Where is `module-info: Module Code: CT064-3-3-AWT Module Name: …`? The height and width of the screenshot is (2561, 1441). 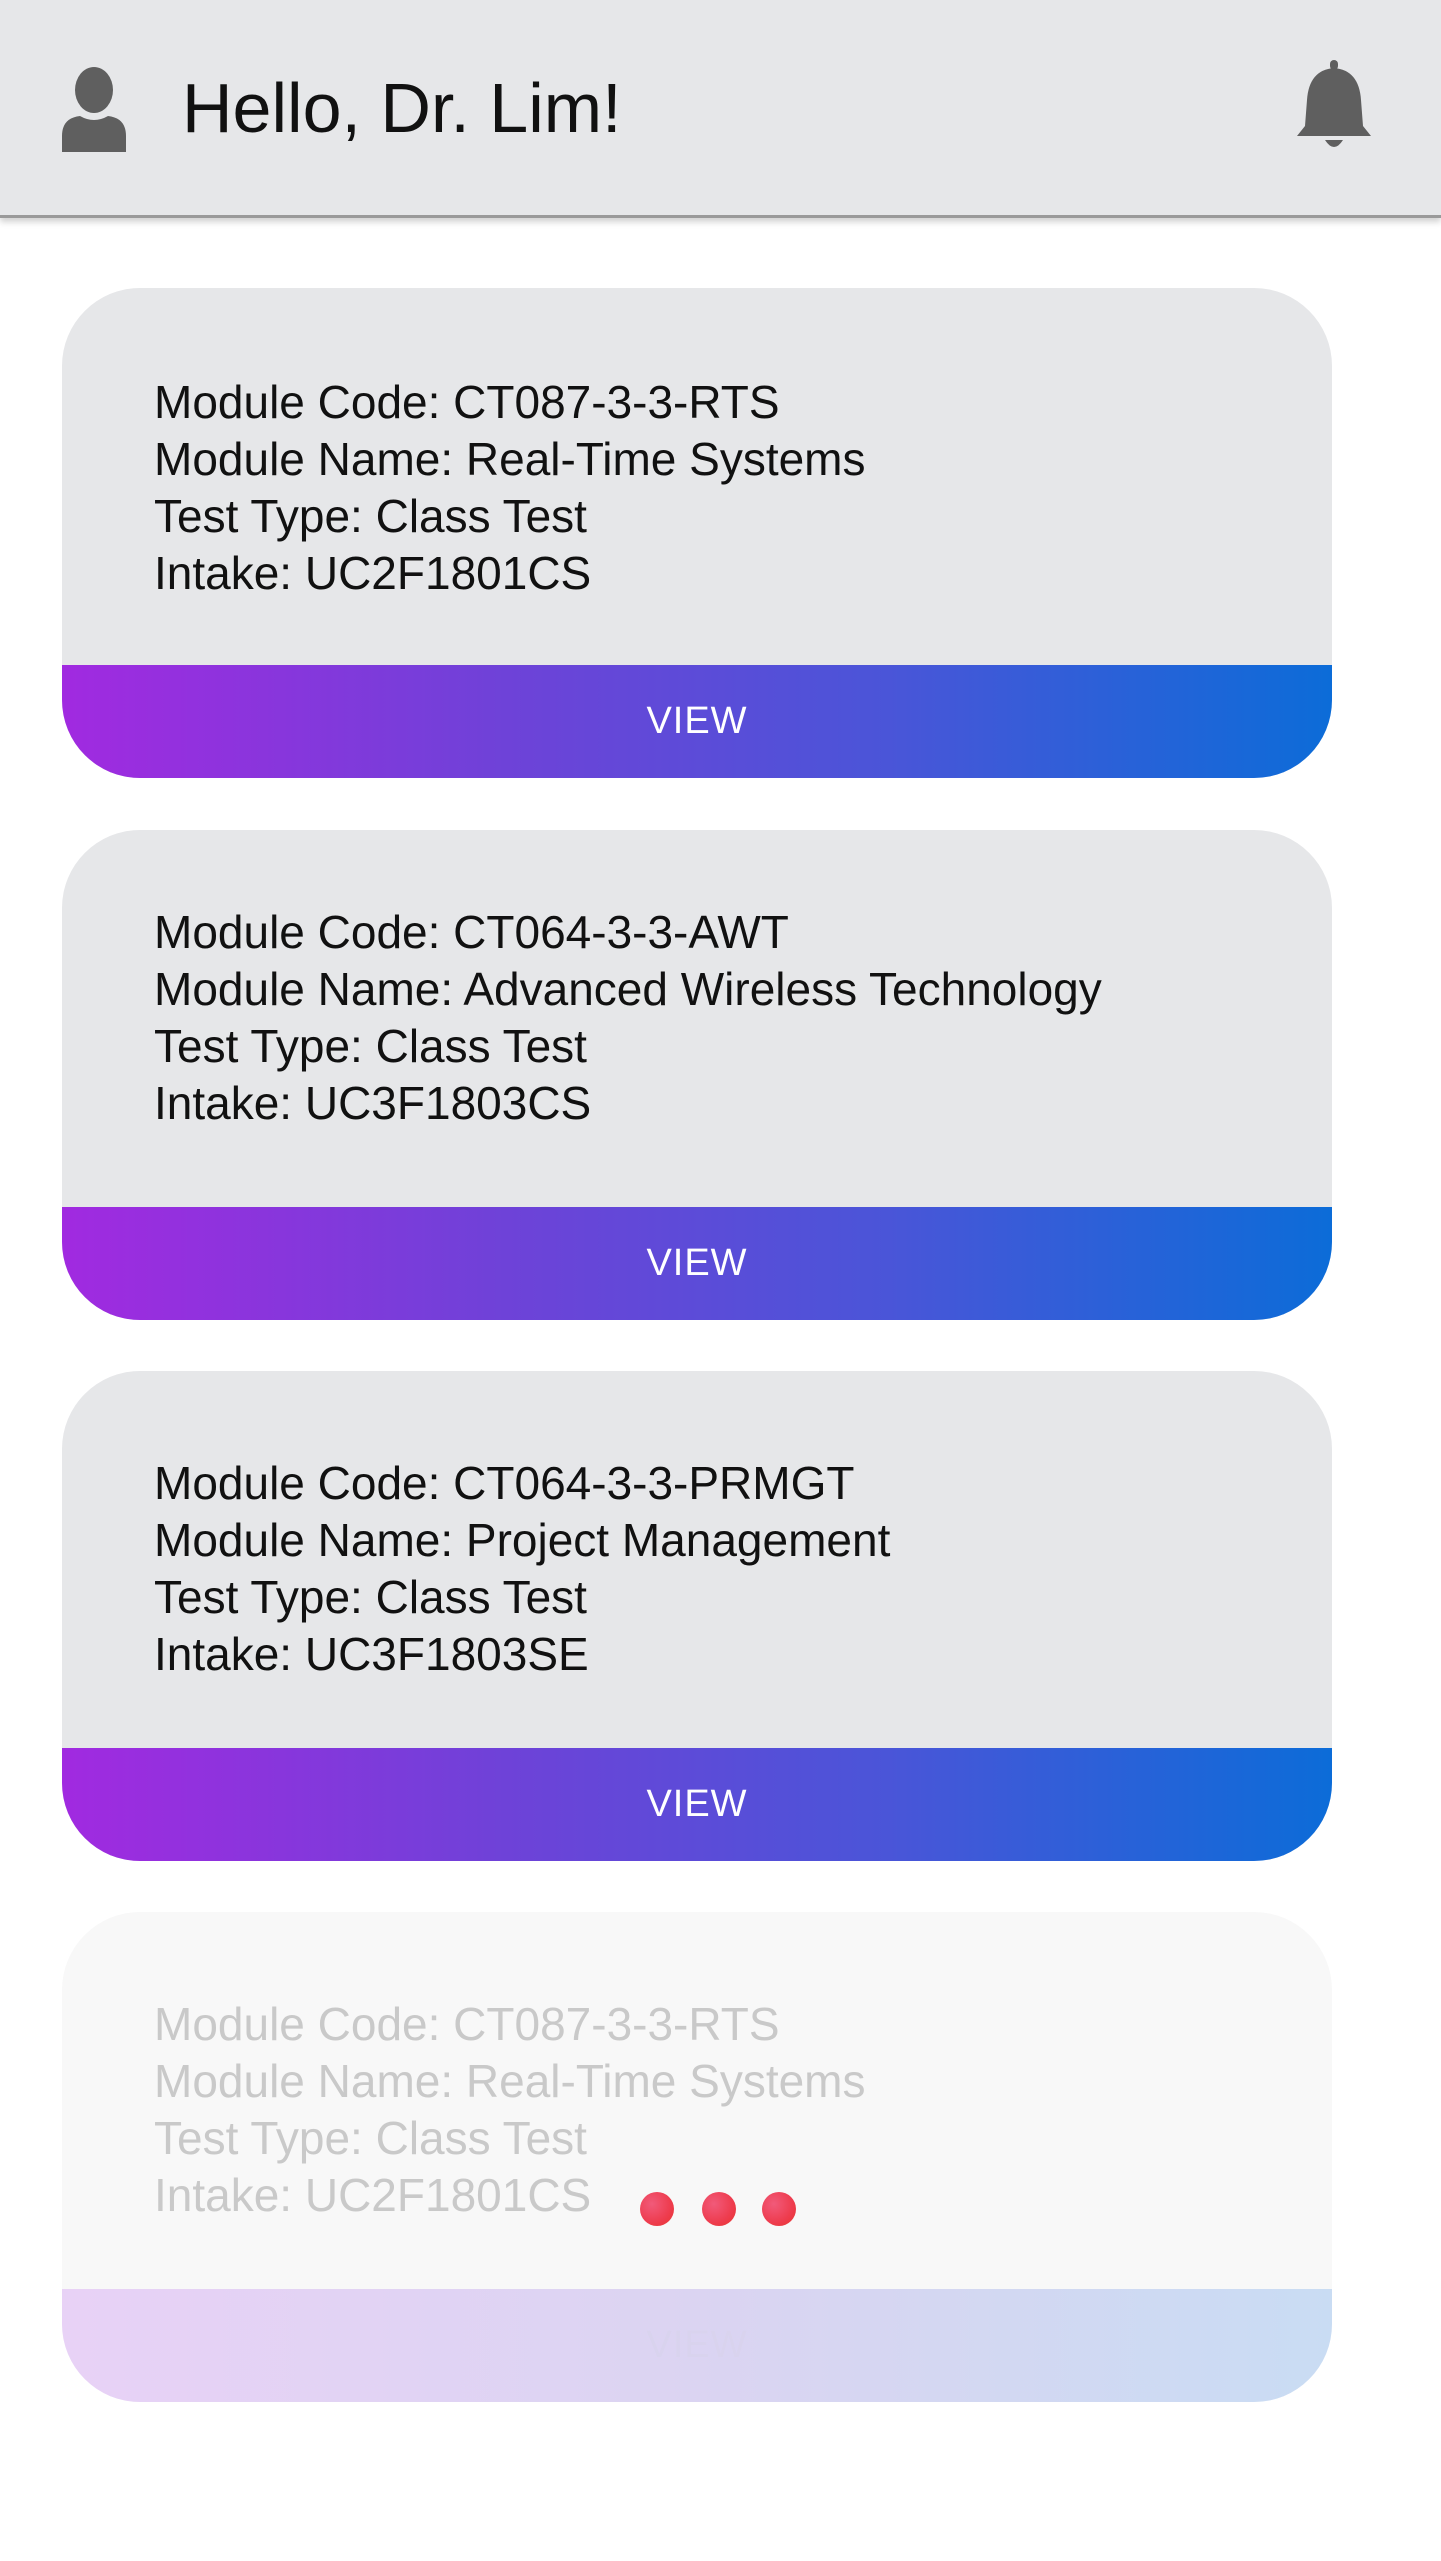 module-info: Module Code: CT064-3-3-AWT Module Name: … is located at coordinates (628, 1018).